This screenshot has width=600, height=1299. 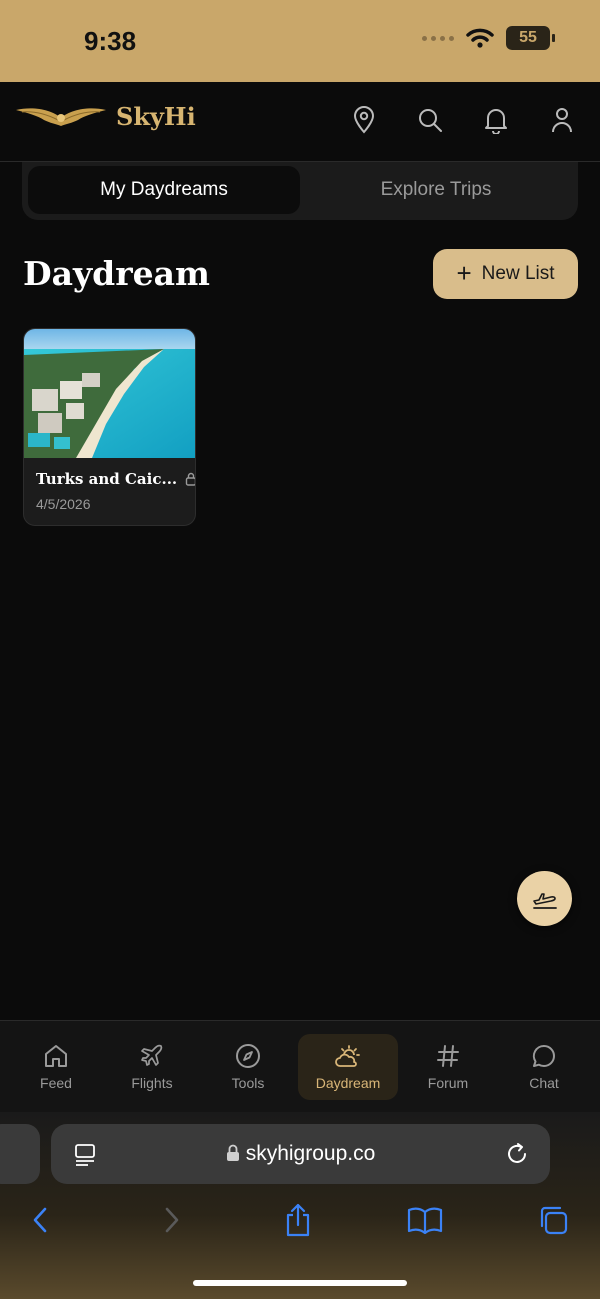 I want to click on battery-indicator: 55, so click(x=530, y=38).